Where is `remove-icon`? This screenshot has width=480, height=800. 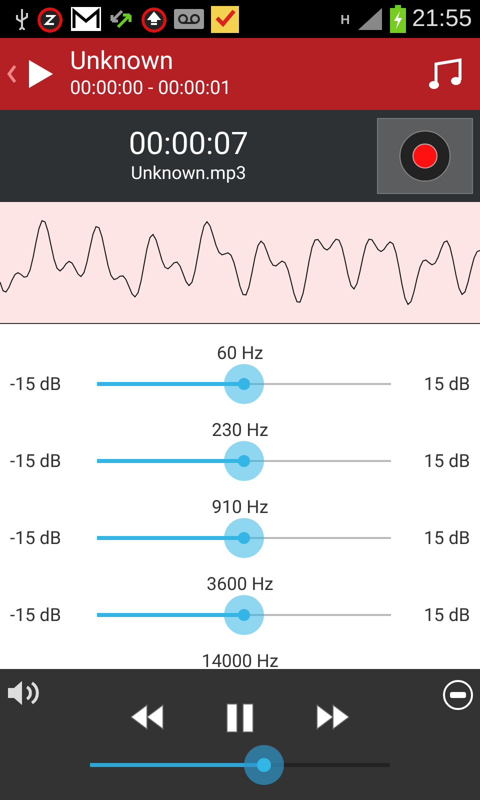 remove-icon is located at coordinates (458, 695).